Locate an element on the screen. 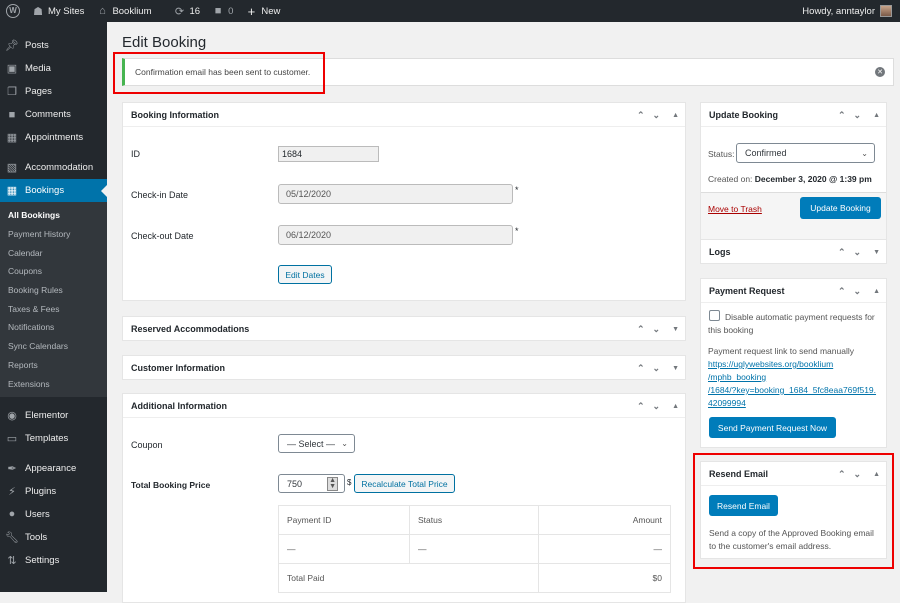 This screenshot has width=900, height=603. box-title: Additional Information is located at coordinates (179, 405).